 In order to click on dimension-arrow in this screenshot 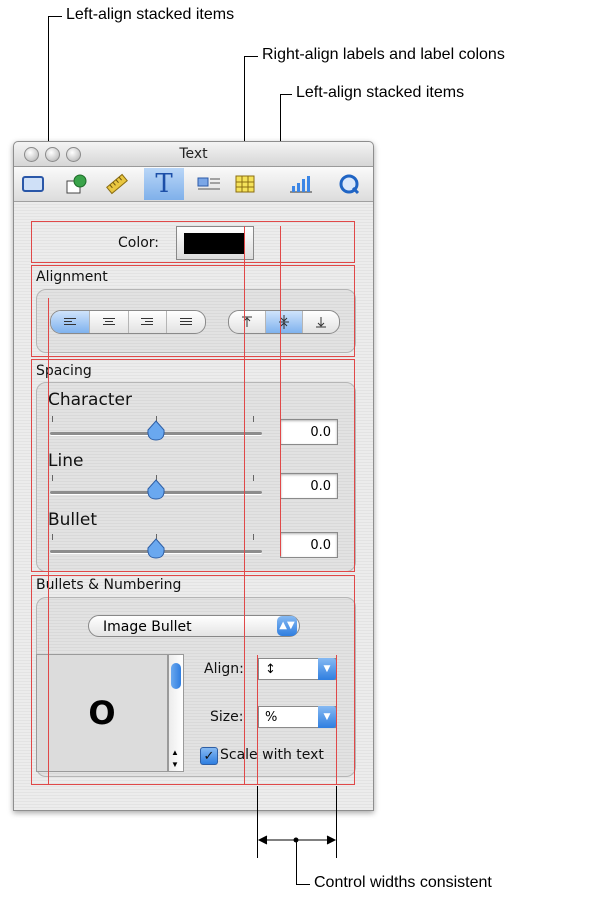, I will do `click(297, 840)`.